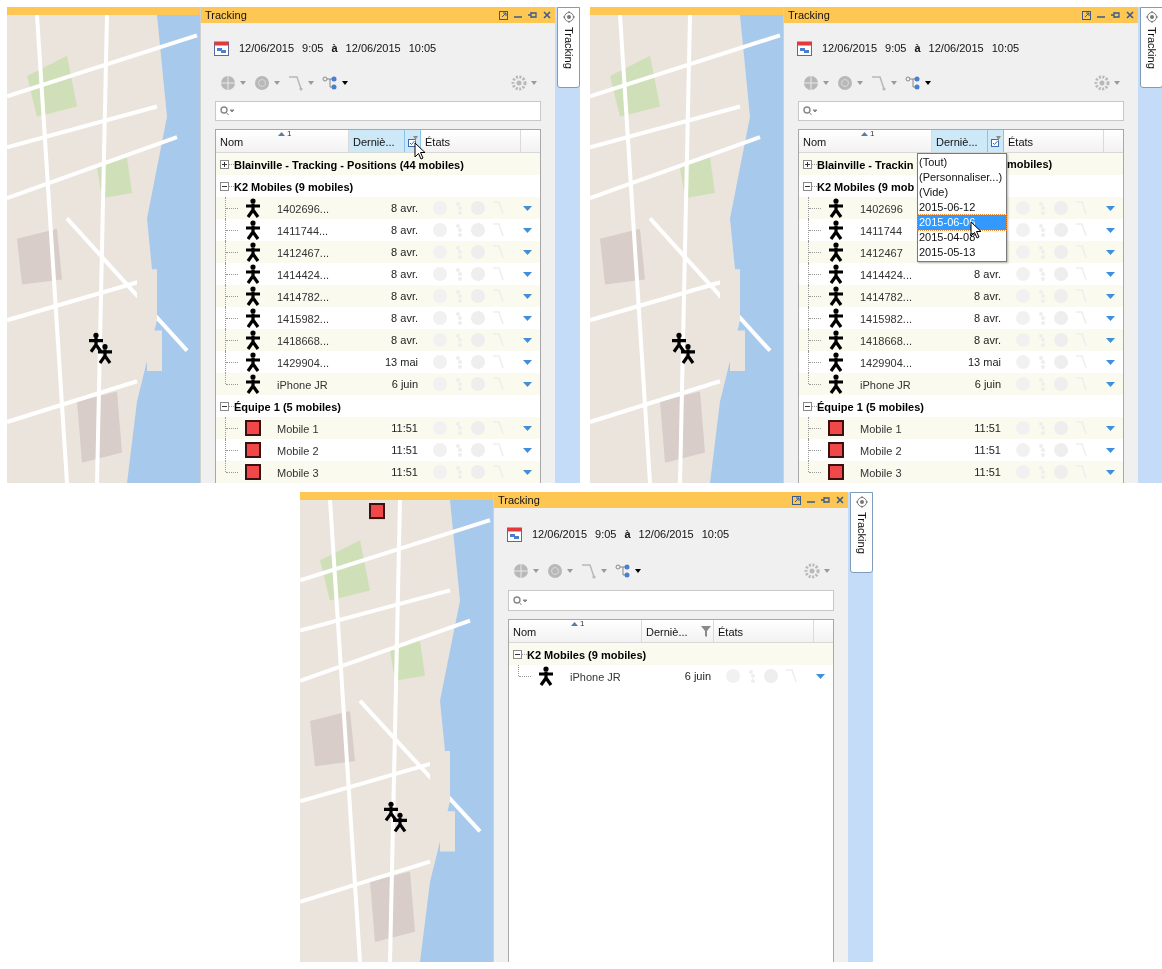  Describe the element at coordinates (866, 187) in the screenshot. I see `group-label: K2 Mobiles (9 mob` at that location.